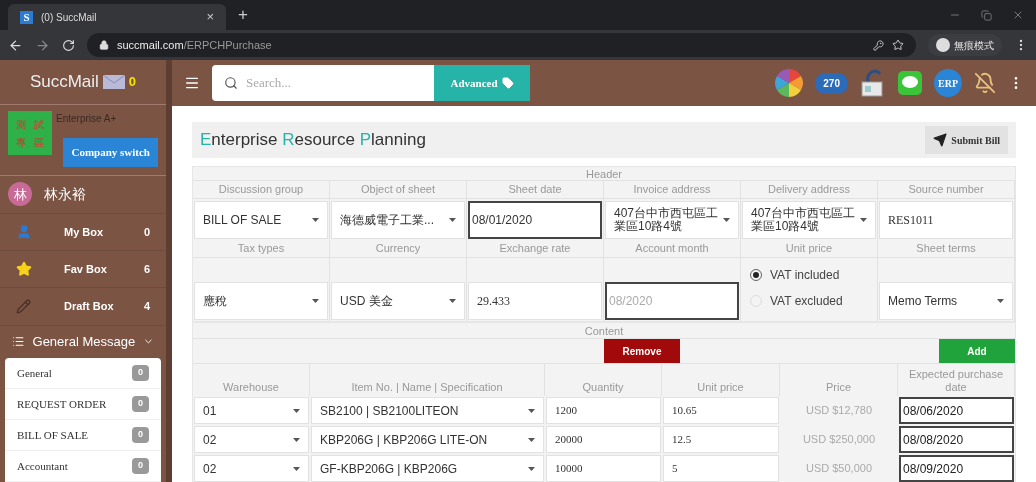  Describe the element at coordinates (873, 83) in the screenshot. I see `id-badge-icon` at that location.